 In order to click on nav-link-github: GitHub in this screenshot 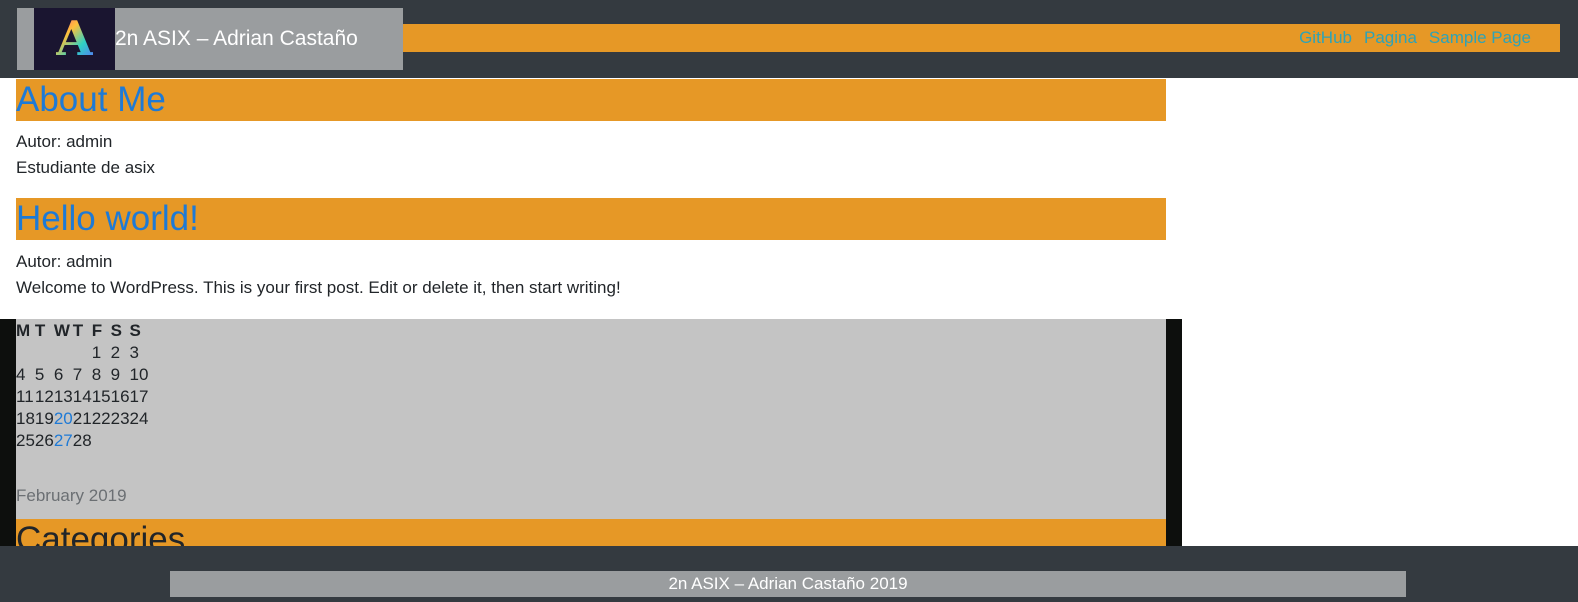, I will do `click(1325, 38)`.